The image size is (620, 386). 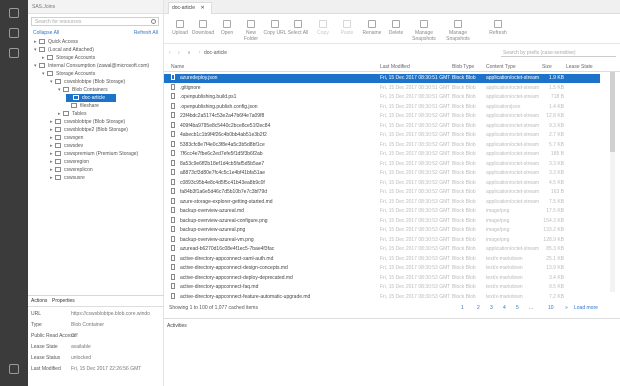 I want to click on pagination-link: », so click(x=566, y=308).